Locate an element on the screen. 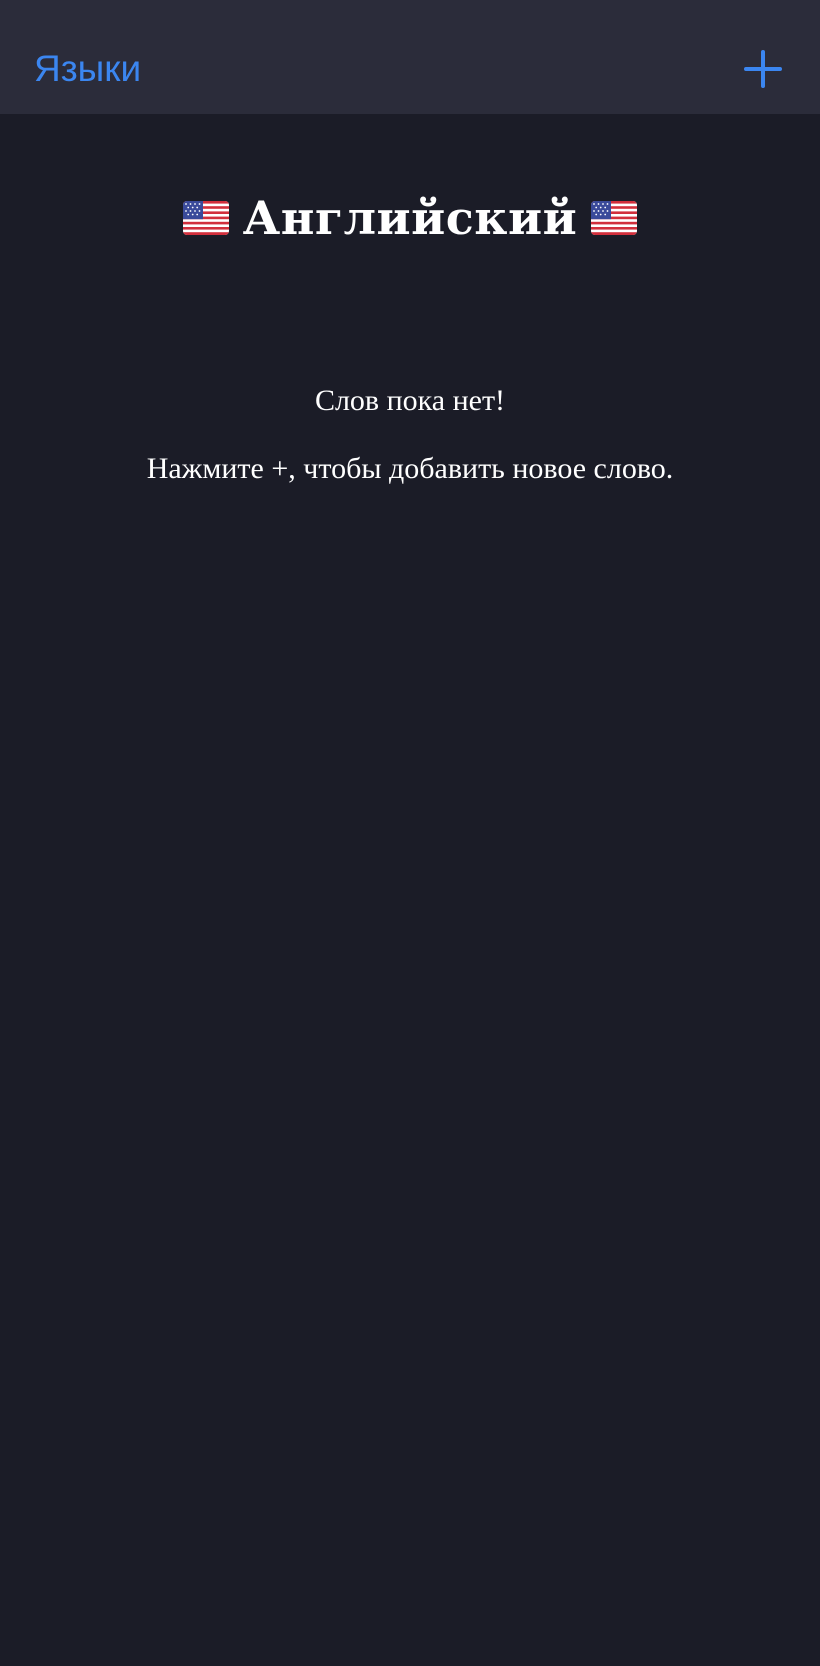  page-title: Английский is located at coordinates (410, 218).